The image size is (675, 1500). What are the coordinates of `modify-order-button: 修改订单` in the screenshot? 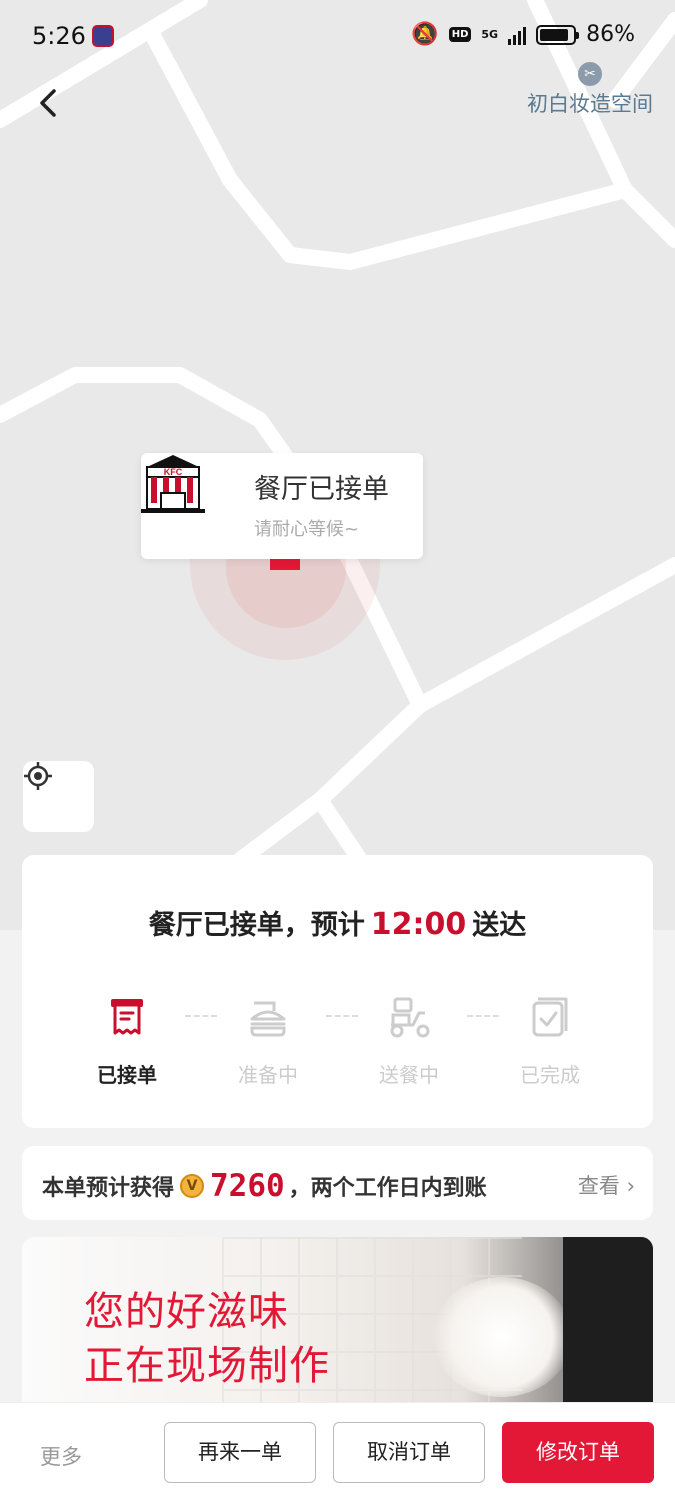 It's located at (578, 1452).